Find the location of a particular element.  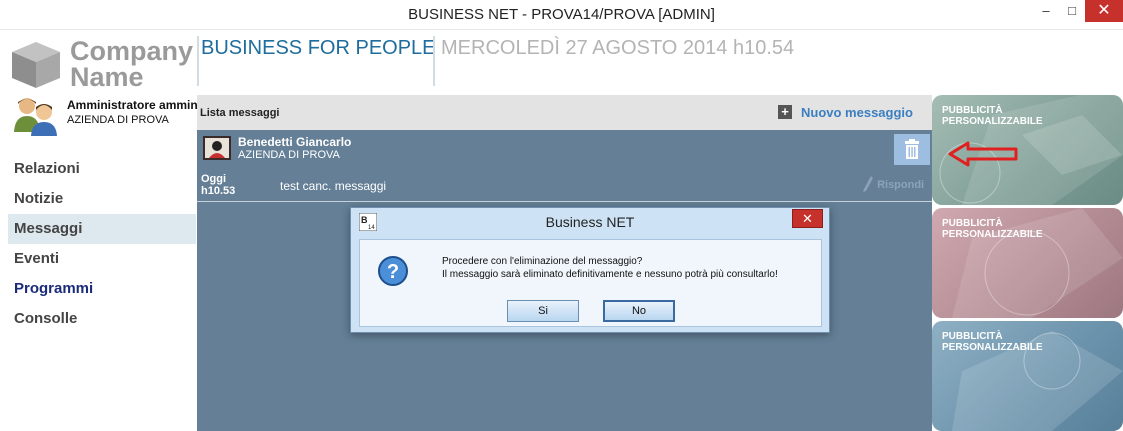

sidebar-item-consolle: Consolle is located at coordinates (102, 319).